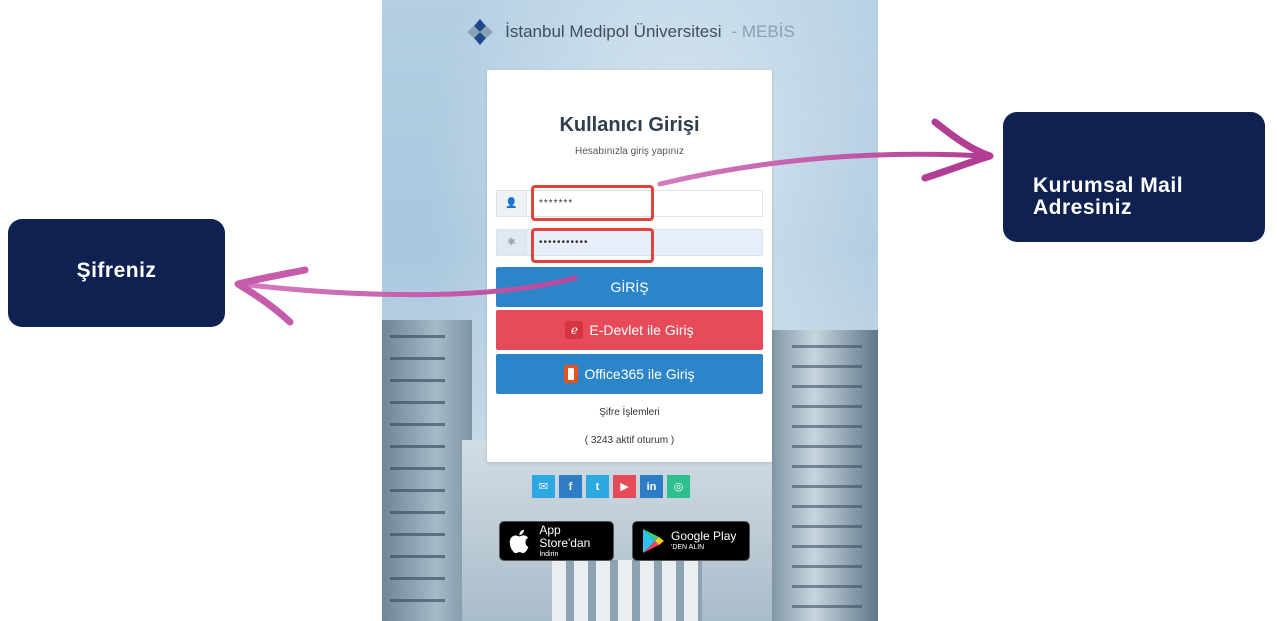  What do you see at coordinates (592, 203) in the screenshot?
I see `username-highlight` at bounding box center [592, 203].